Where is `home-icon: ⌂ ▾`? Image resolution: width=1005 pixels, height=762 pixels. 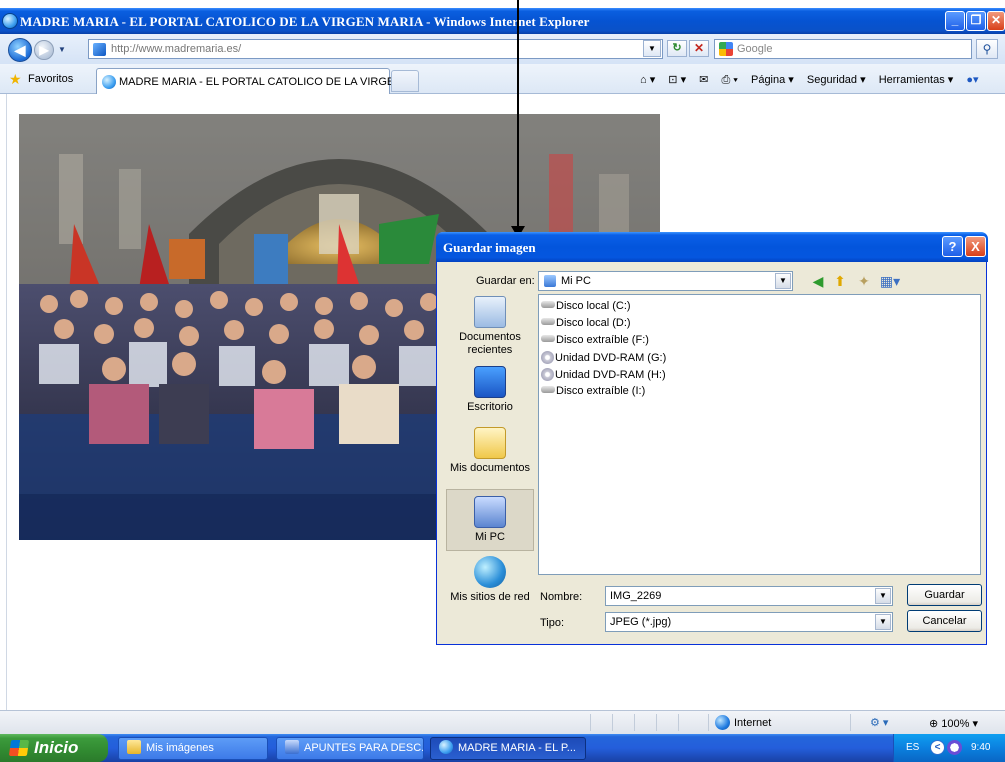
home-icon: ⌂ ▾ is located at coordinates (647, 80).